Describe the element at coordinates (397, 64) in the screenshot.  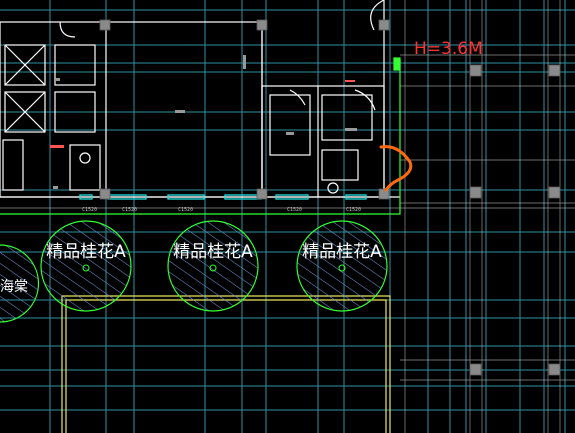
I see `green-marker` at that location.